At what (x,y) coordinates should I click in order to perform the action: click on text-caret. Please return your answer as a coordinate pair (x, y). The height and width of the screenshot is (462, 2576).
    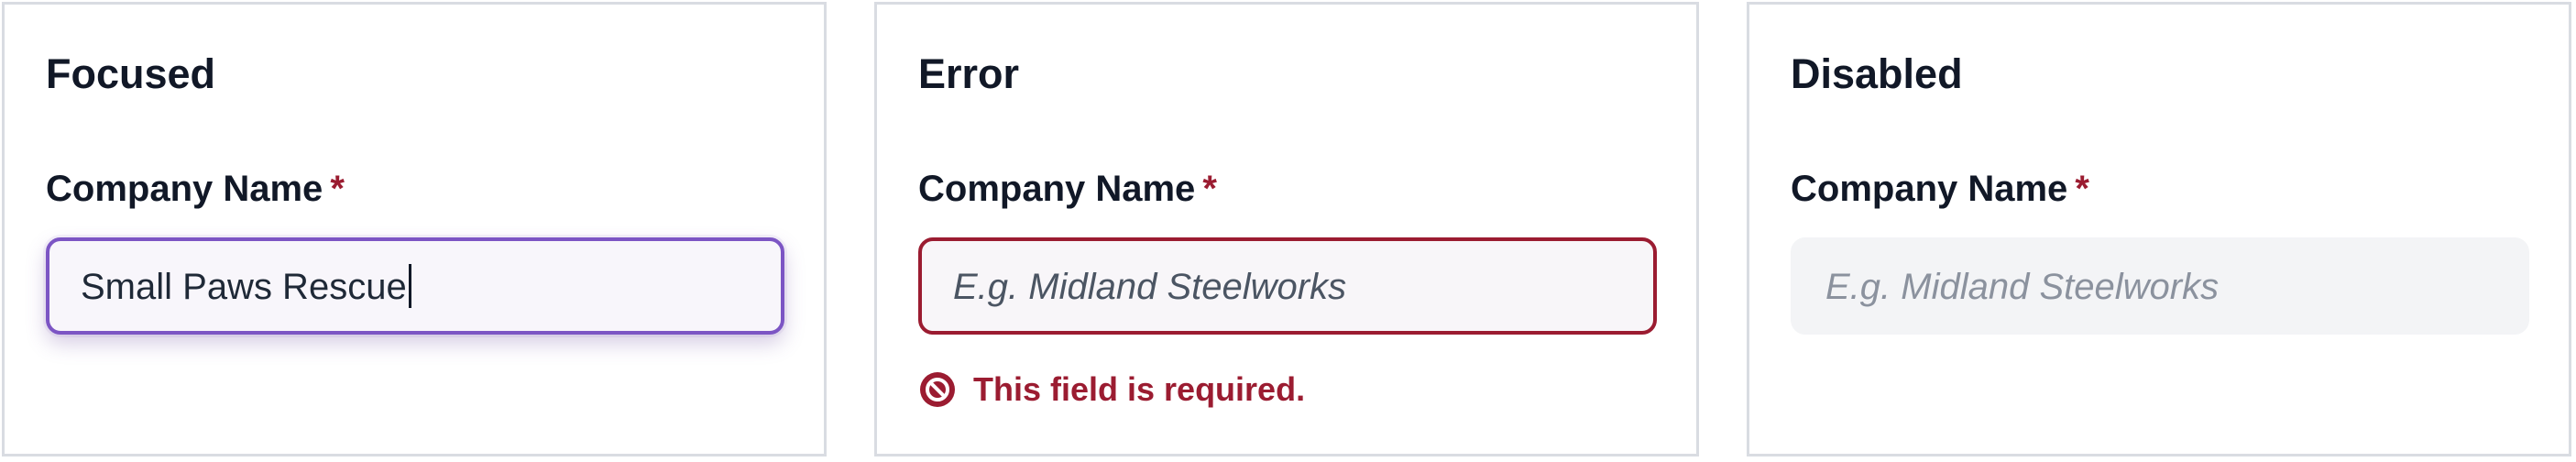
    Looking at the image, I should click on (409, 286).